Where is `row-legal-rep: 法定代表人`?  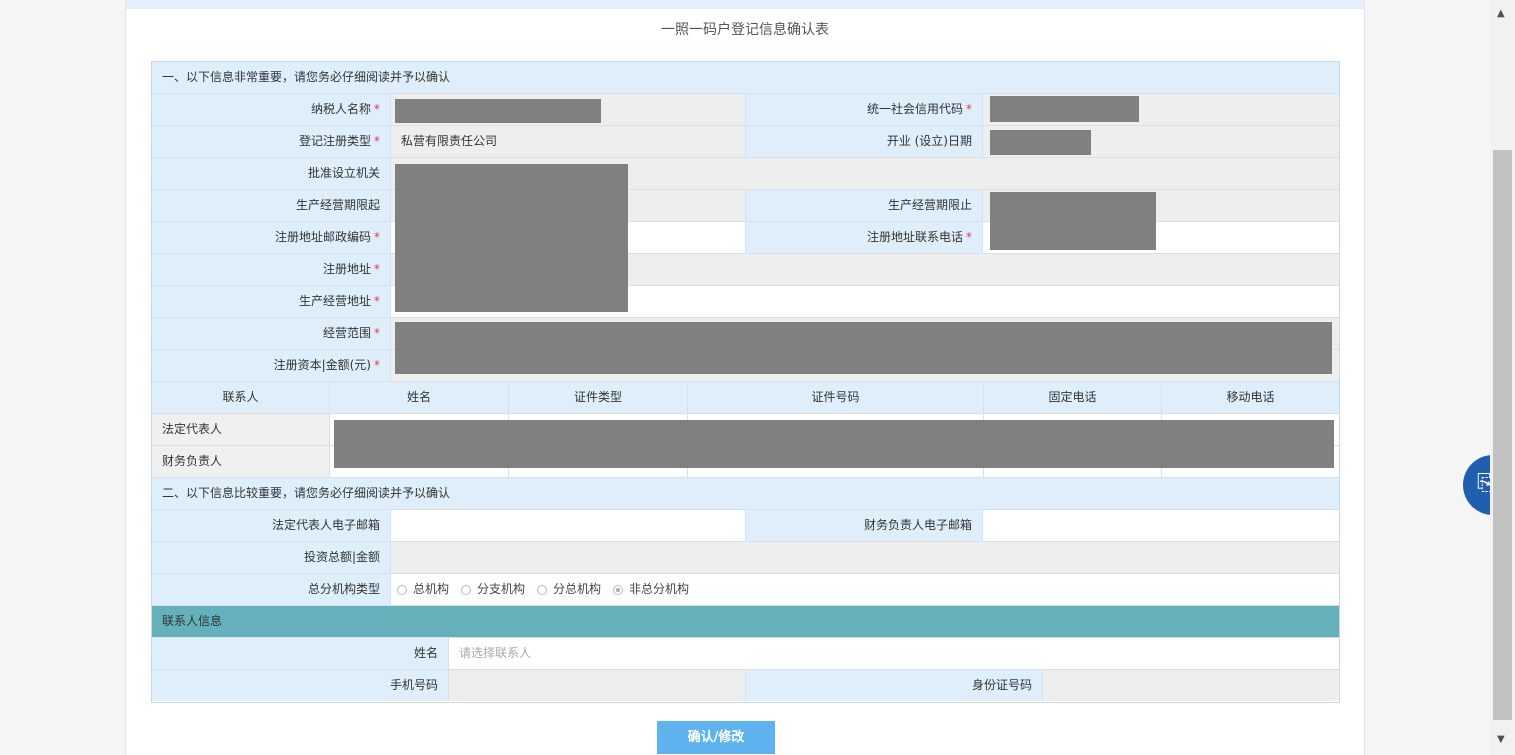 row-legal-rep: 法定代表人 is located at coordinates (240, 429).